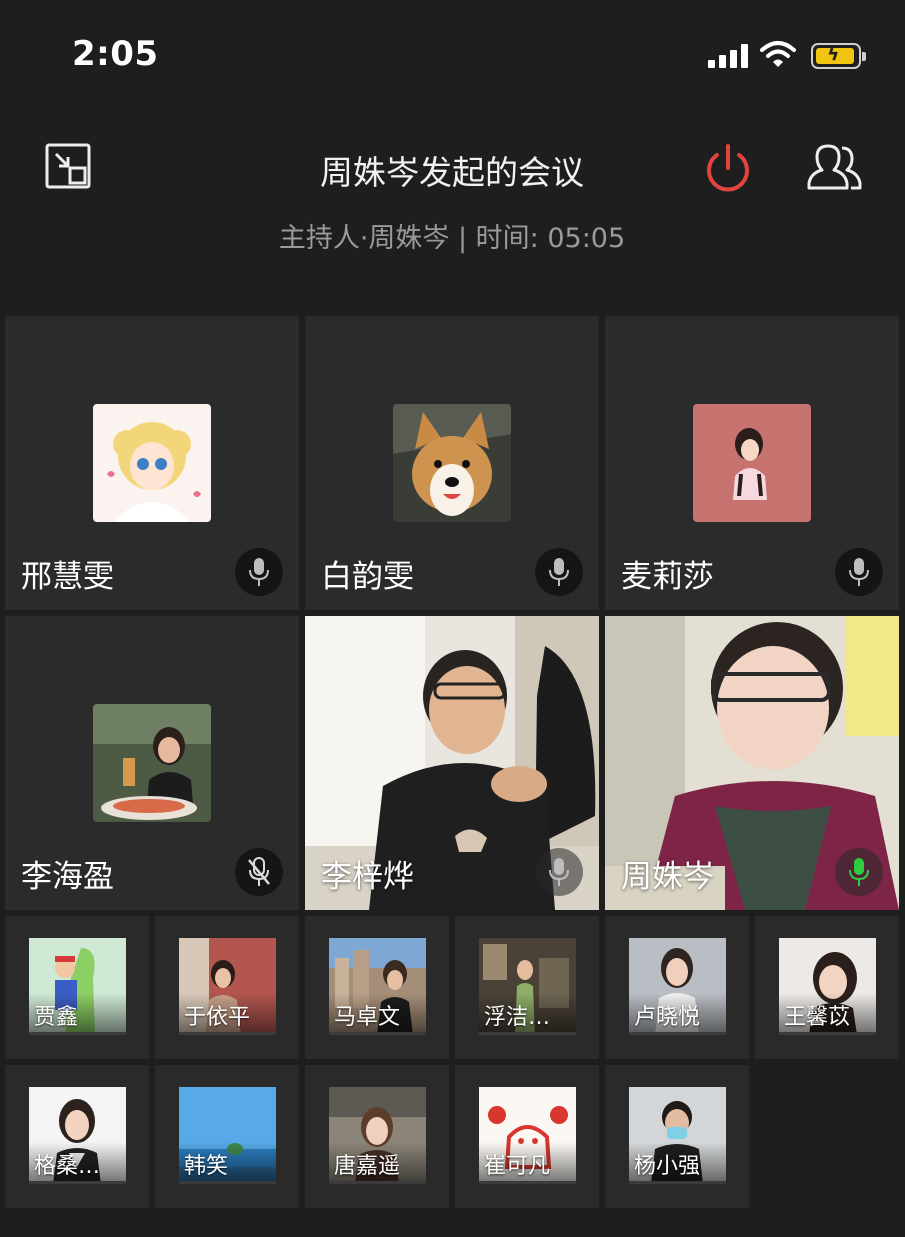  I want to click on participant-name: 周姝岑, so click(667, 877).